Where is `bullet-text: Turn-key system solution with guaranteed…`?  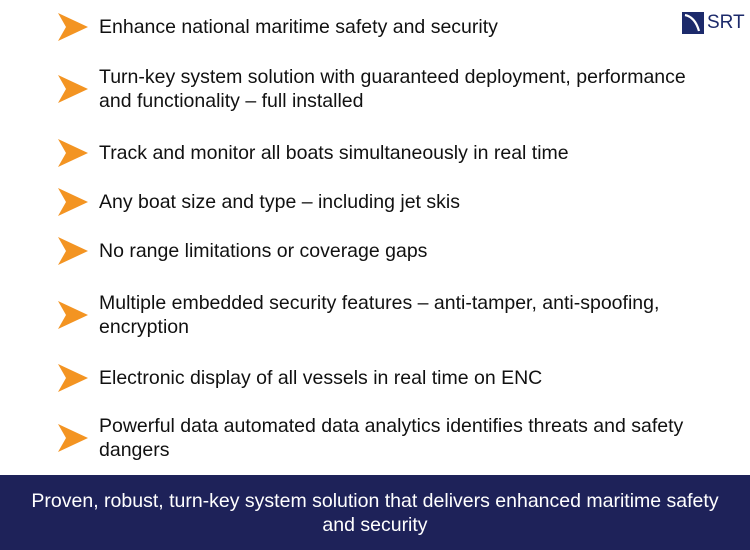
bullet-text: Turn-key system solution with guaranteed… is located at coordinates (392, 89).